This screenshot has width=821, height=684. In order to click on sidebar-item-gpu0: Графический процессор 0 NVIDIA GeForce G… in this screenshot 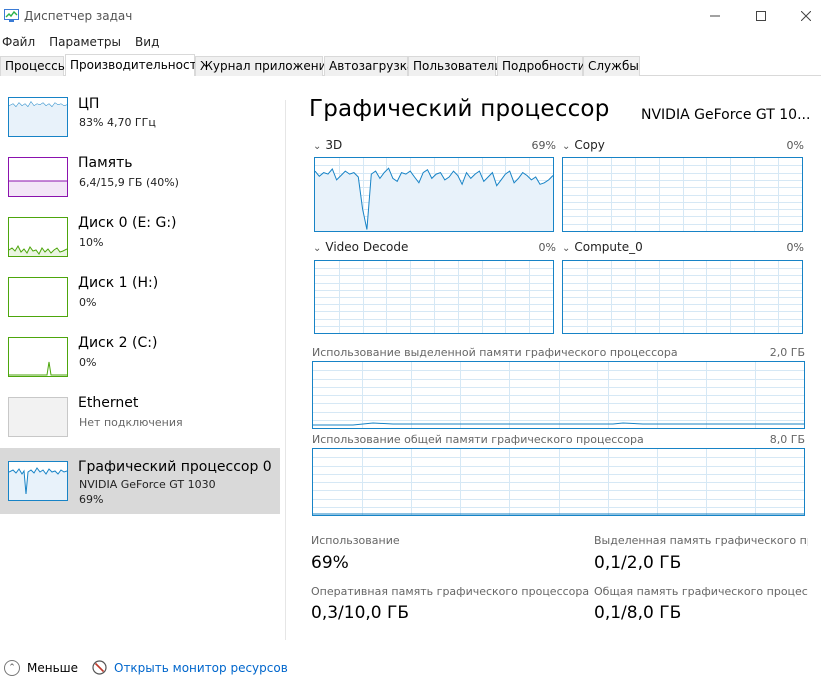, I will do `click(140, 481)`.